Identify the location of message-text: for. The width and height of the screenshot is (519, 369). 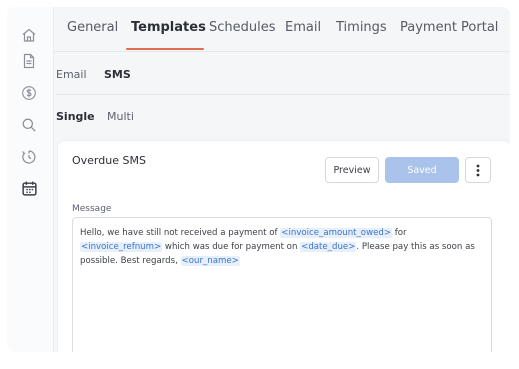
(399, 233).